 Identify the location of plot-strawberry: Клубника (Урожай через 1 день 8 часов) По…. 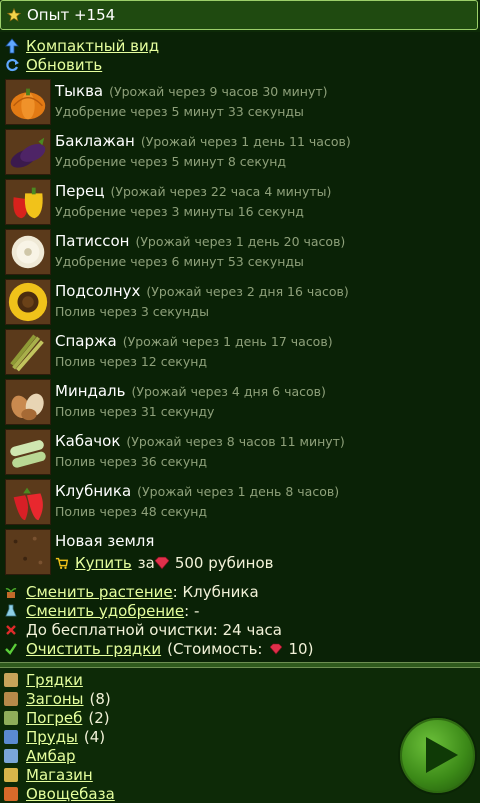
(240, 503).